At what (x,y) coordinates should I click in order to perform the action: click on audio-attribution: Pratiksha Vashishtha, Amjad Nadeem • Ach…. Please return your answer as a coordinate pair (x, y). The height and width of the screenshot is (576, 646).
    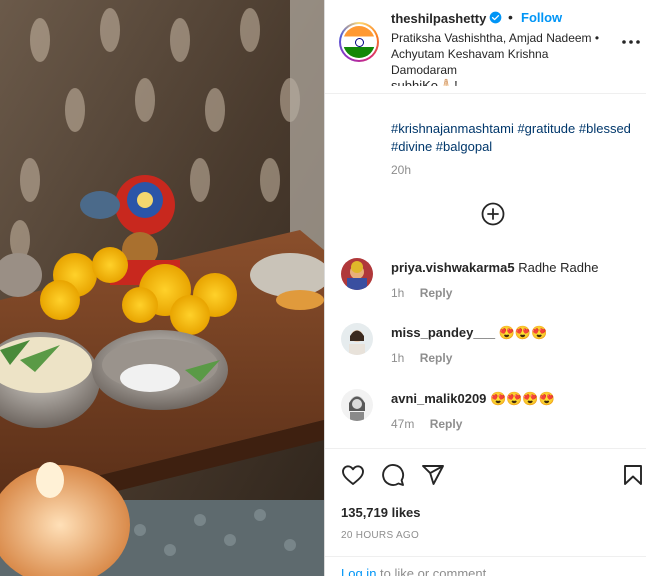
    Looking at the image, I should click on (498, 54).